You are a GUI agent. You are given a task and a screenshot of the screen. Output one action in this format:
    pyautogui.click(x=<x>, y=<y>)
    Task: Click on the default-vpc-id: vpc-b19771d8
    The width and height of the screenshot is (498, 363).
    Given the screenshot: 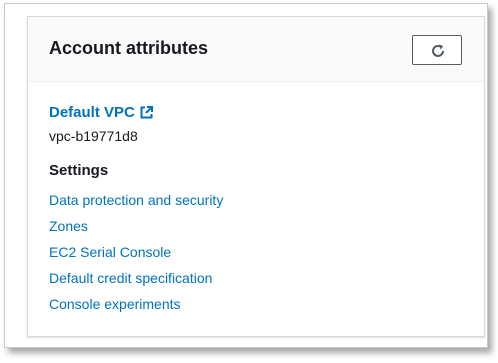 What is the action you would take?
    pyautogui.click(x=93, y=136)
    